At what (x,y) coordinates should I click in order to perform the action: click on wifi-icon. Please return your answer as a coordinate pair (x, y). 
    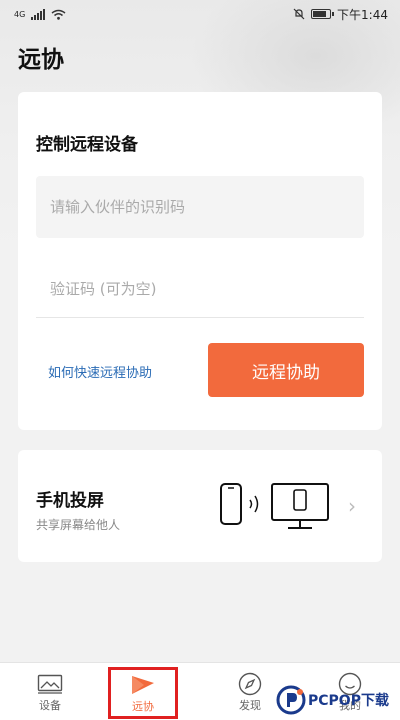
    Looking at the image, I should click on (58, 14).